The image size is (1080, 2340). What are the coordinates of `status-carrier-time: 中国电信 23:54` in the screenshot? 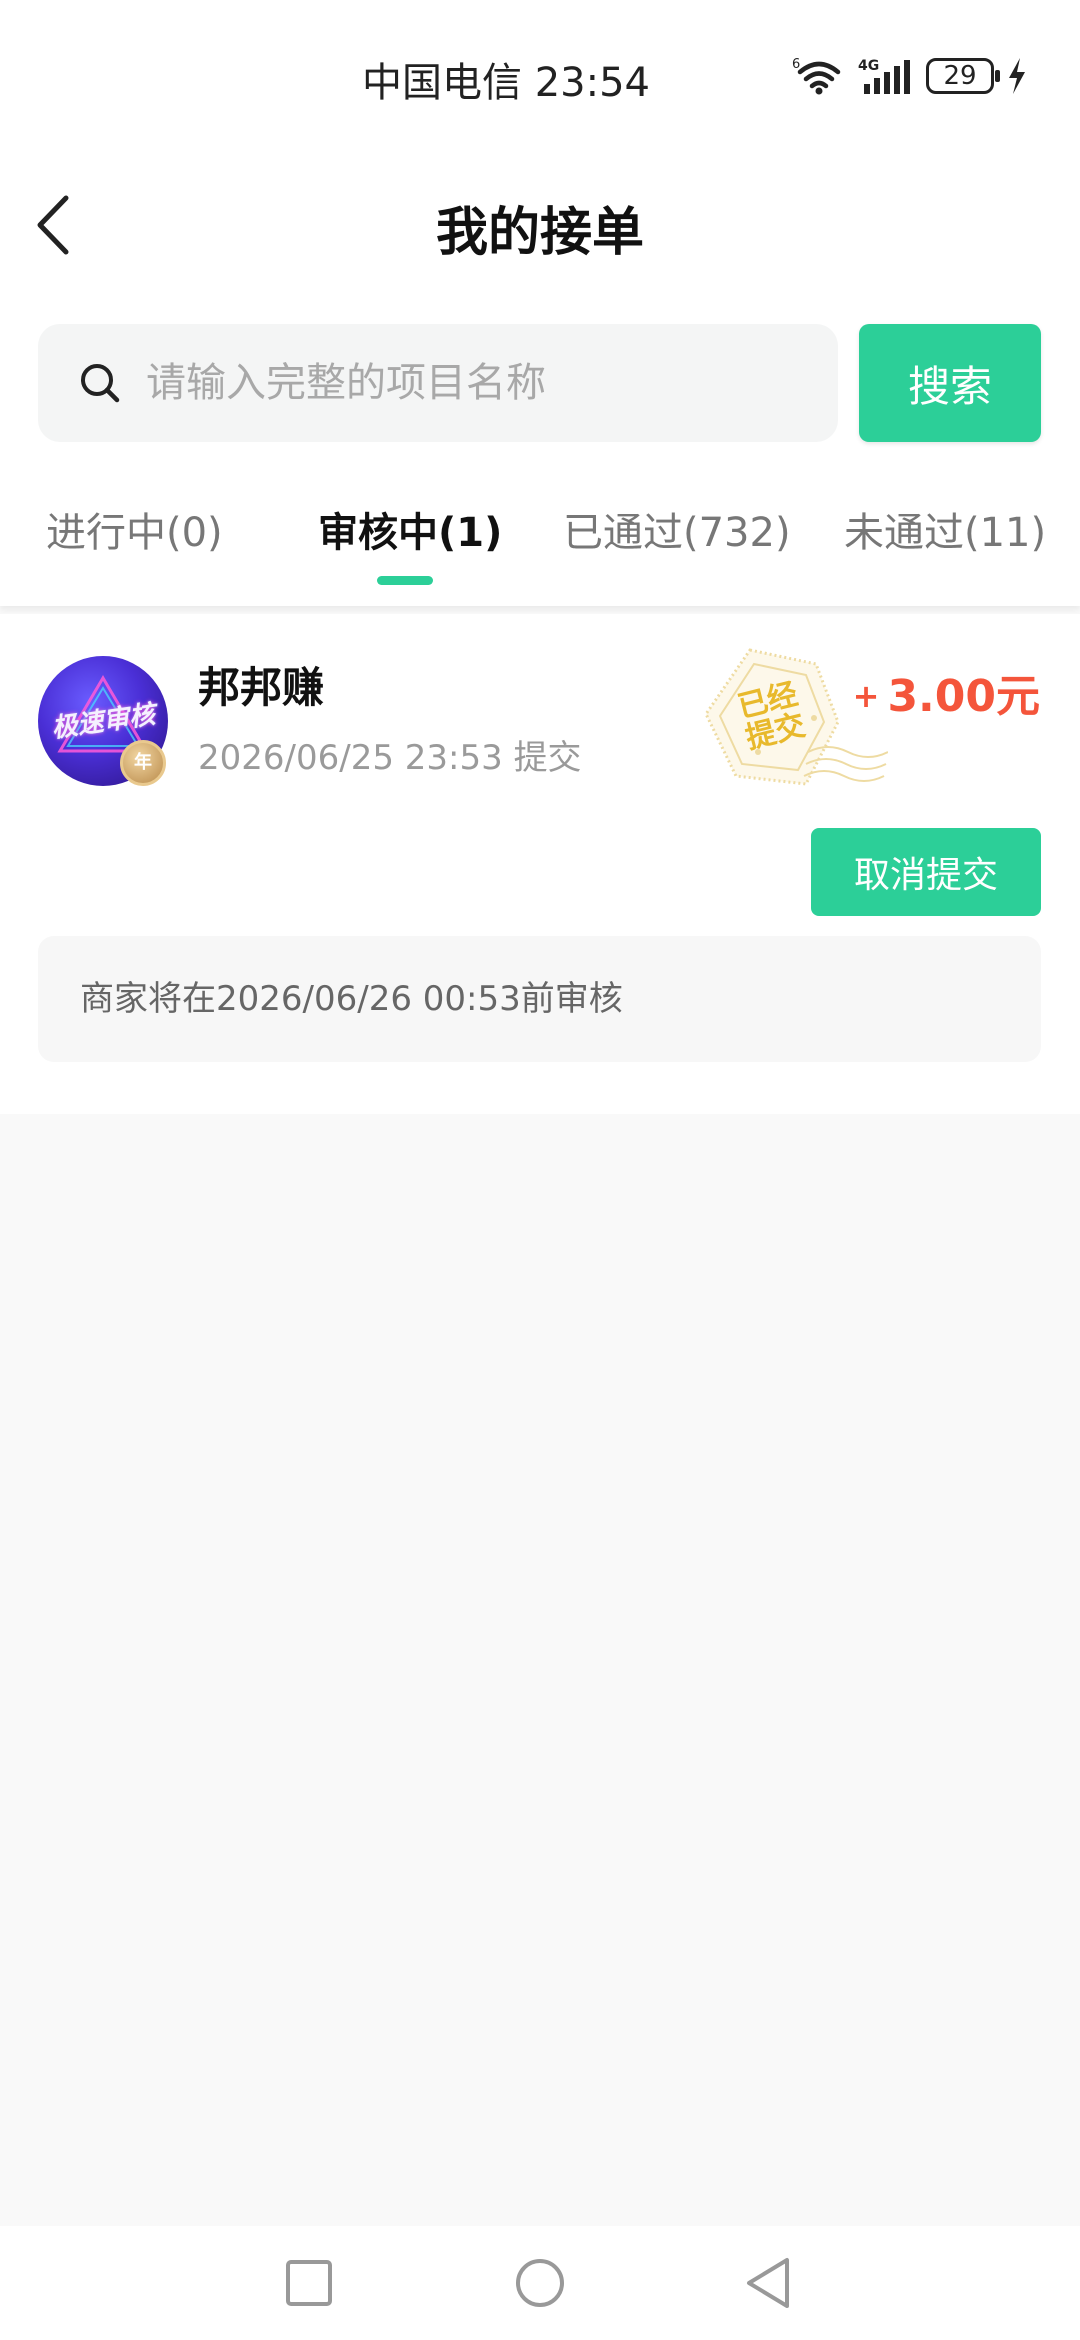 It's located at (506, 83).